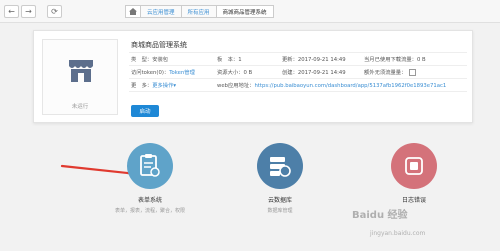 Image resolution: width=500 pixels, height=251 pixels. Describe the element at coordinates (229, 60) in the screenshot. I see `app-version: 板 本：1` at that location.